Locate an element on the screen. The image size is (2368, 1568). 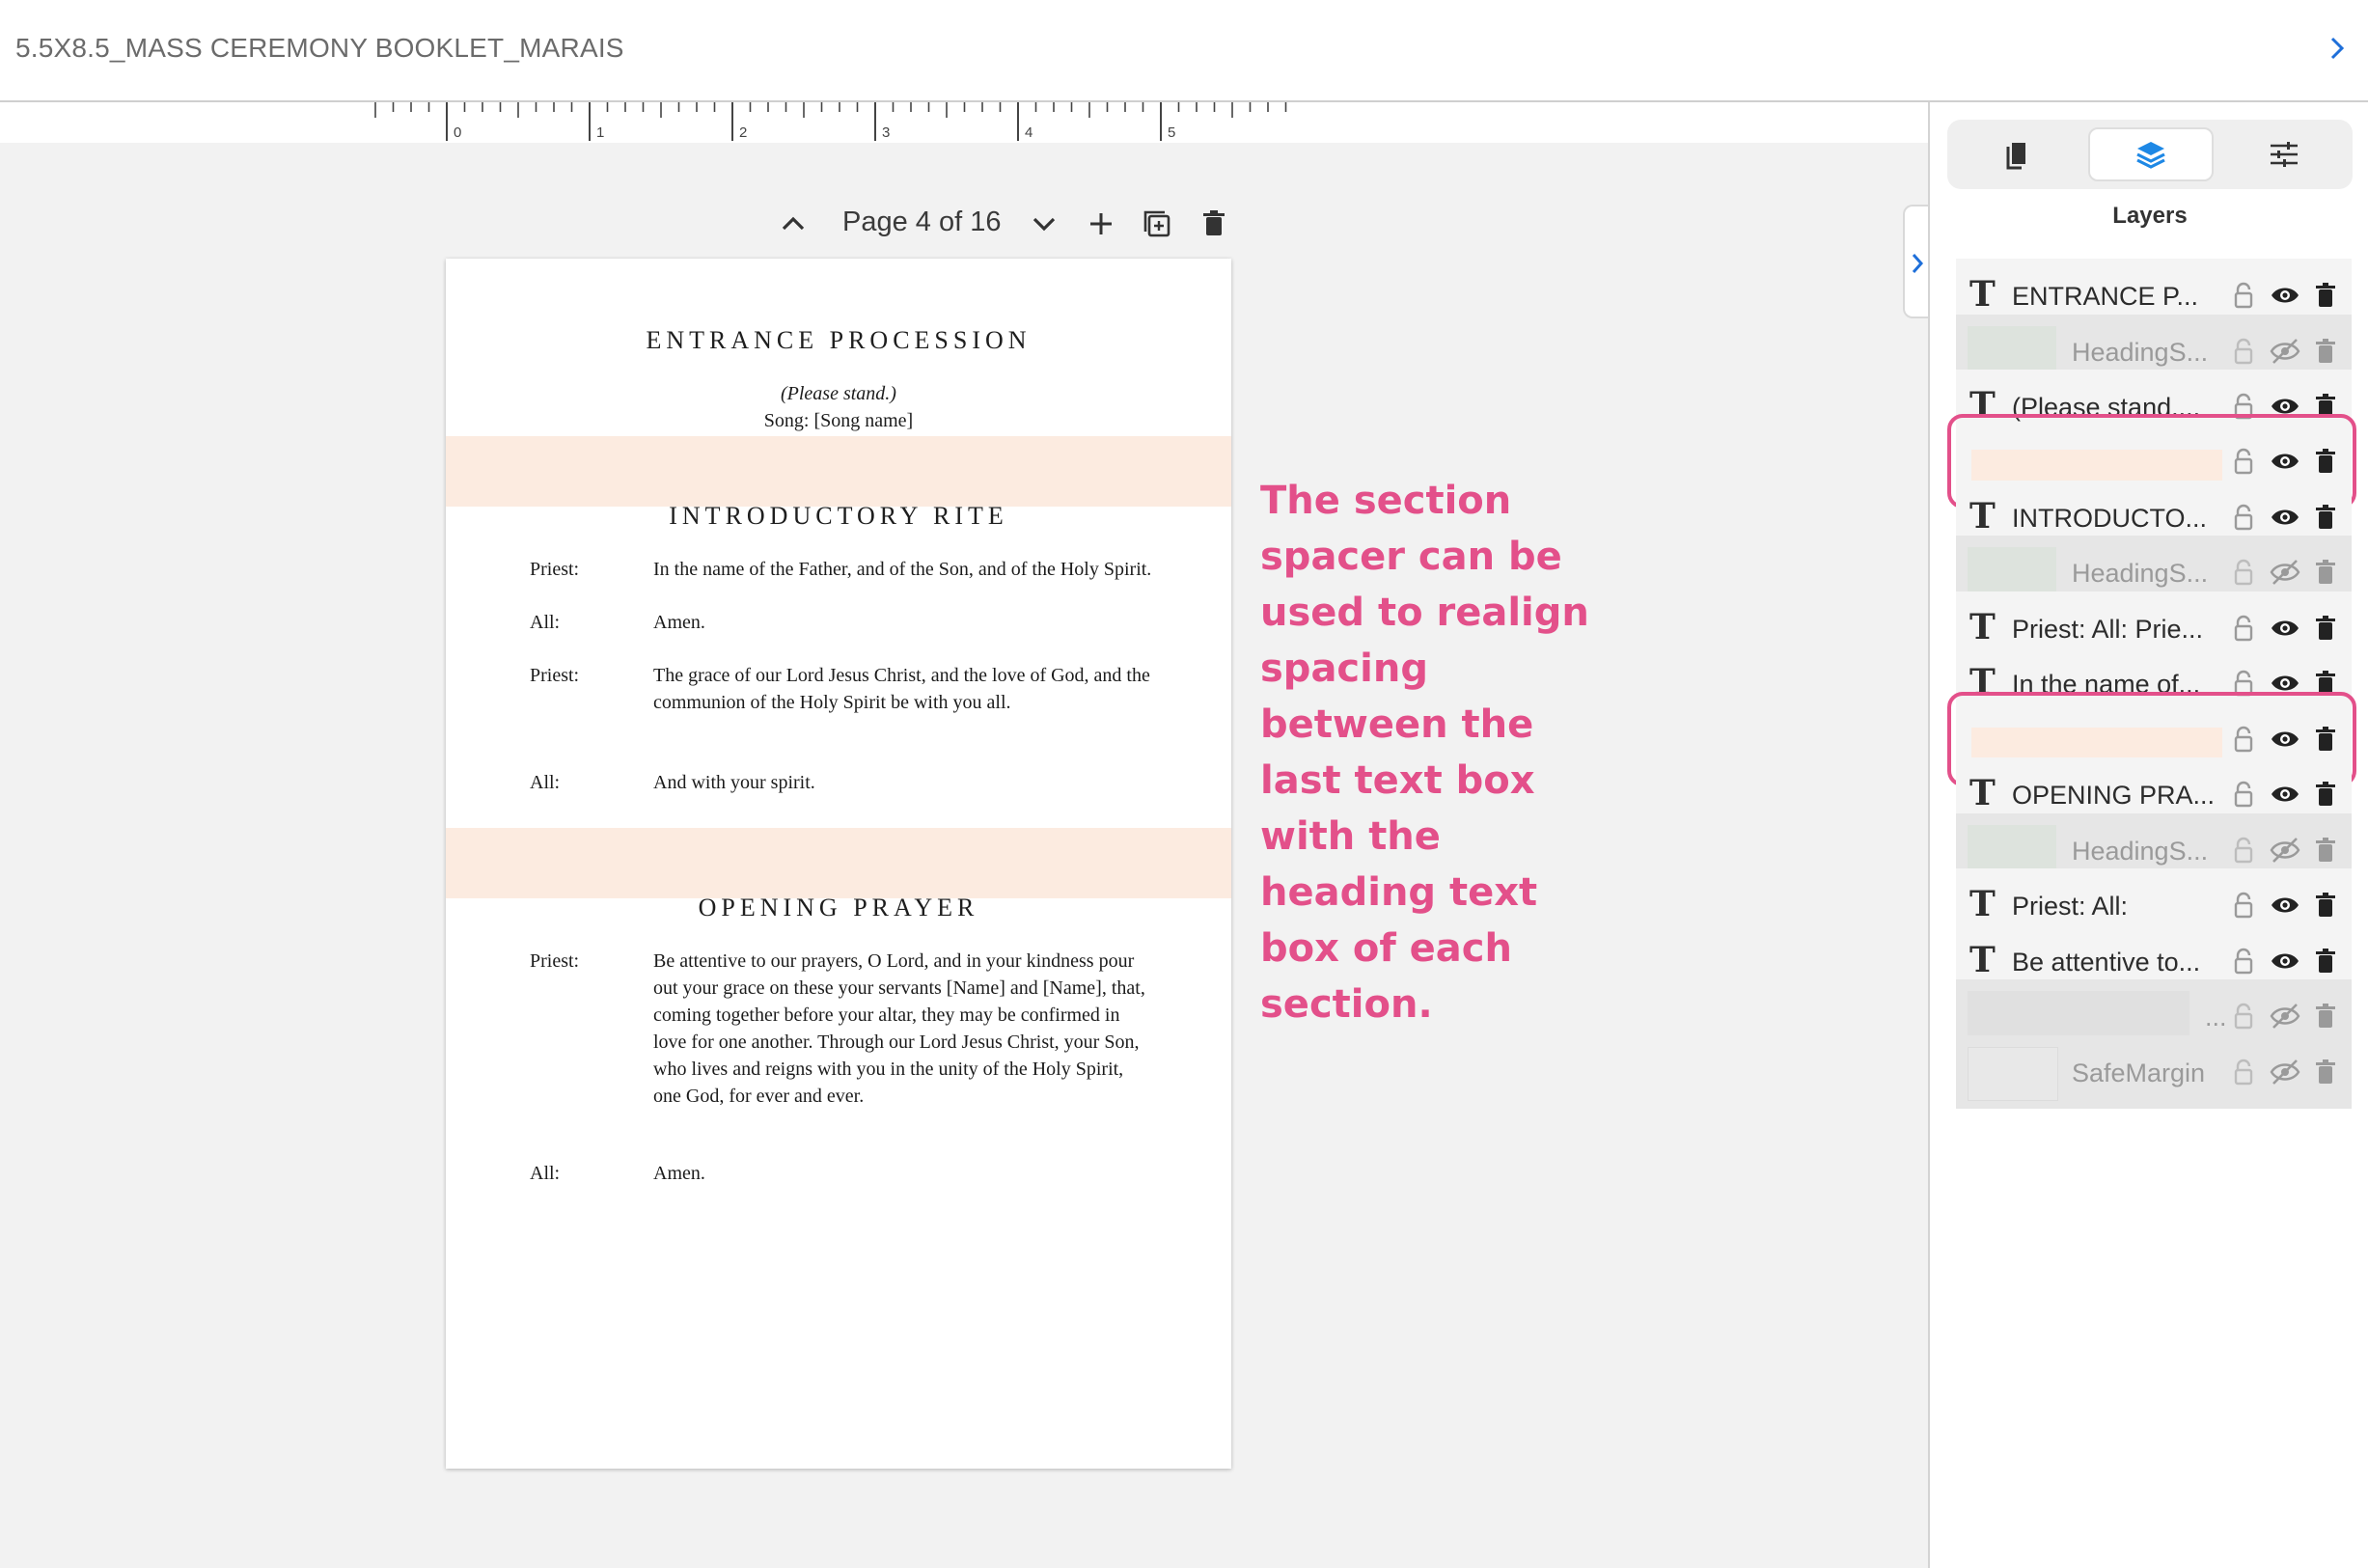
please-stand-text: (Please stand.) is located at coordinates (838, 394).